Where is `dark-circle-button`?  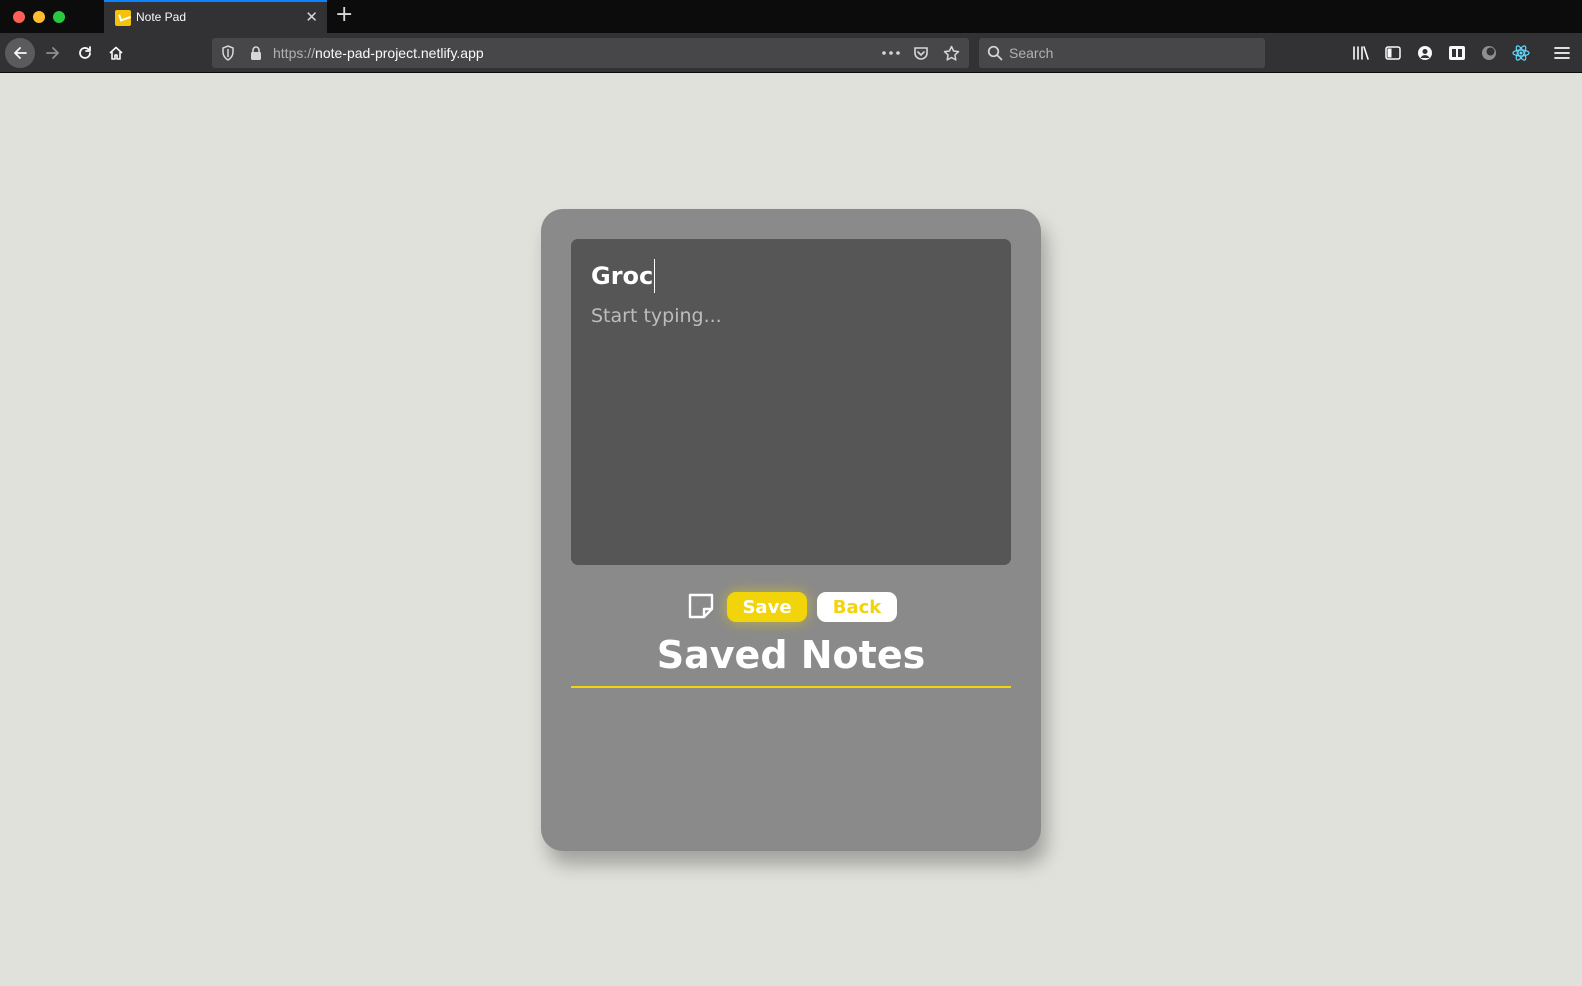
dark-circle-button is located at coordinates (1489, 53).